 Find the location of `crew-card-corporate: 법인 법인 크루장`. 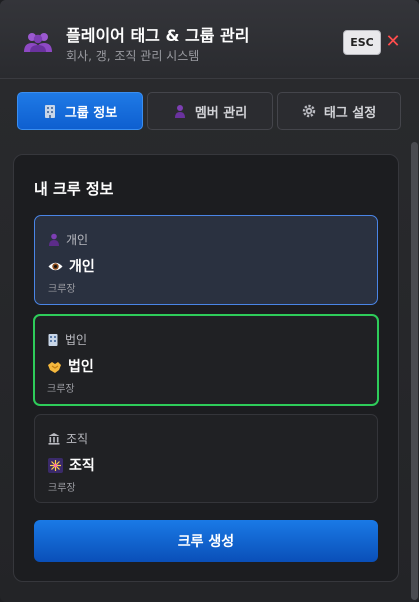

crew-card-corporate: 법인 법인 크루장 is located at coordinates (206, 360).